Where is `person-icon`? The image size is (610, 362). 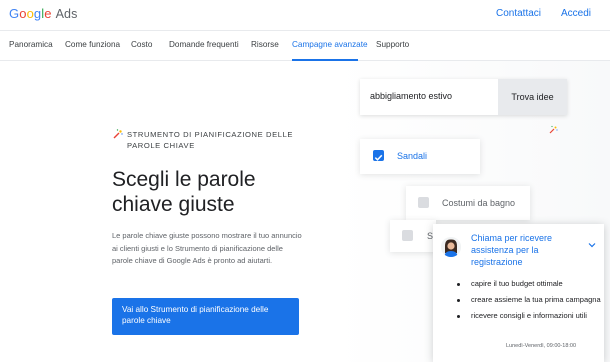 person-icon is located at coordinates (451, 247).